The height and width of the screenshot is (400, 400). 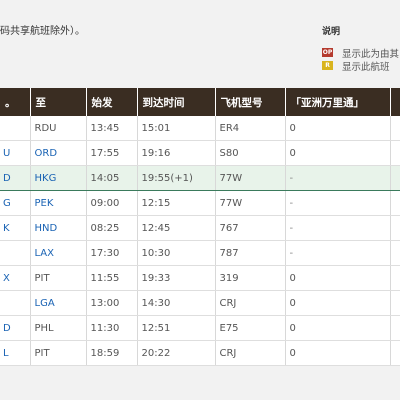 I want to click on cell-from: X, so click(x=15, y=278).